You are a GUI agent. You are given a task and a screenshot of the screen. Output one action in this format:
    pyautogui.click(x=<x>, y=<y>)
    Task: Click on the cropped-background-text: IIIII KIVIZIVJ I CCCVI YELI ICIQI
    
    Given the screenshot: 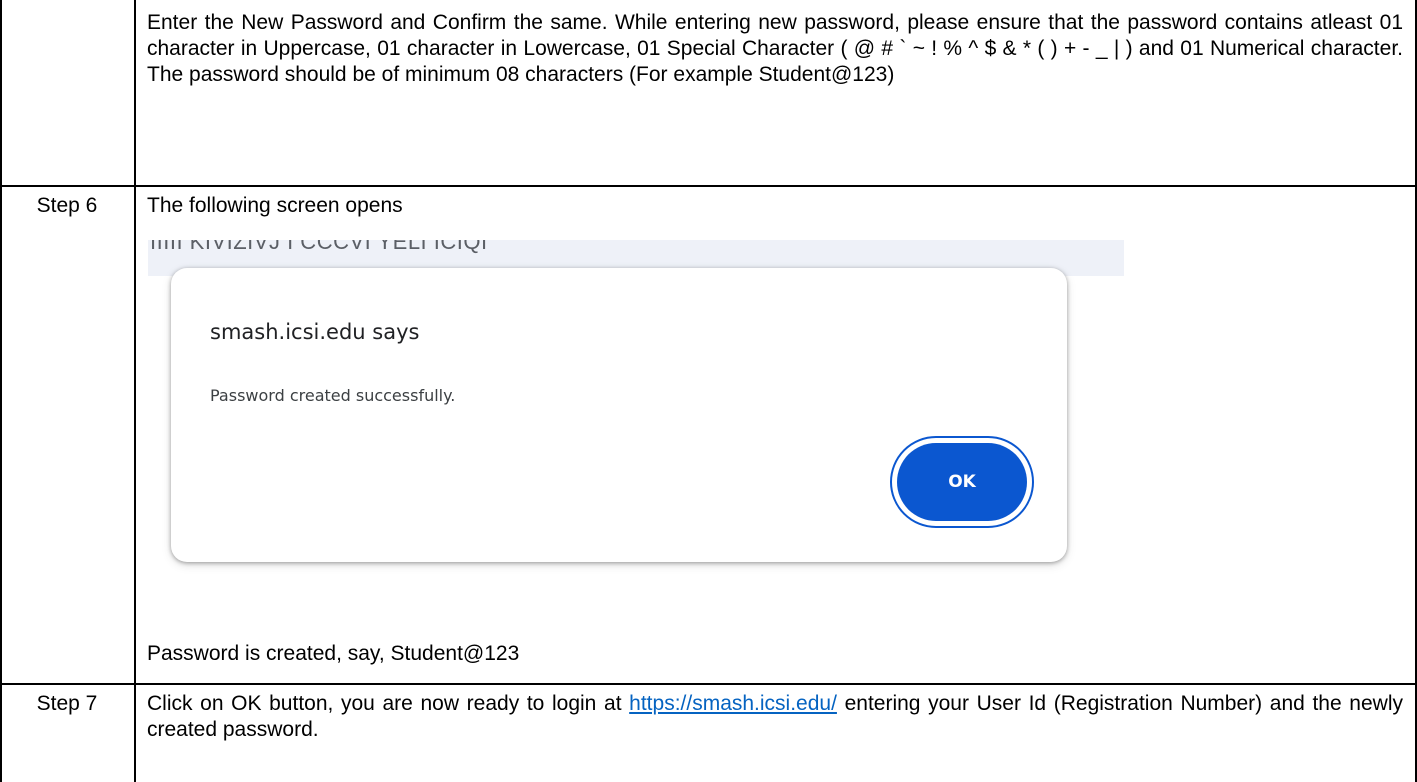 What is the action you would take?
    pyautogui.click(x=319, y=247)
    